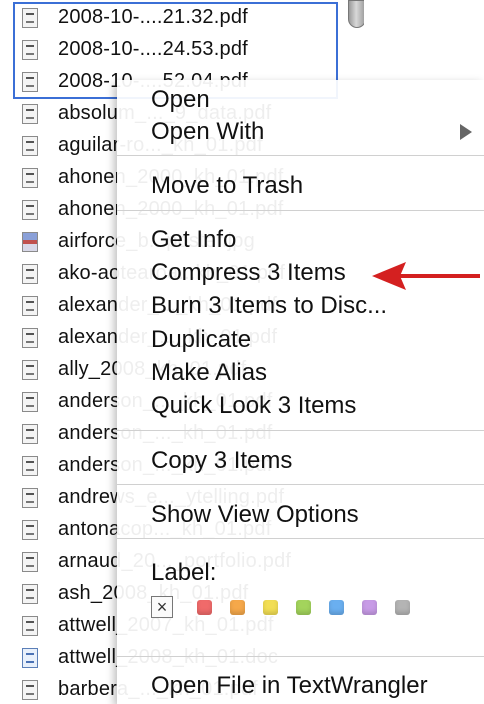 The image size is (484, 704). What do you see at coordinates (162, 607) in the screenshot?
I see `label-none-button: ×` at bounding box center [162, 607].